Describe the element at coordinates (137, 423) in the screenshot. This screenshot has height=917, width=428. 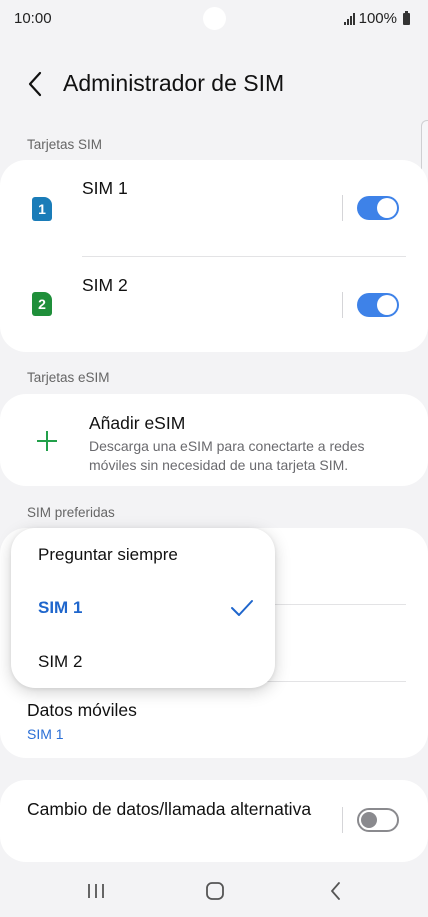
I see `add-esim-title: Añadir eSIM` at that location.